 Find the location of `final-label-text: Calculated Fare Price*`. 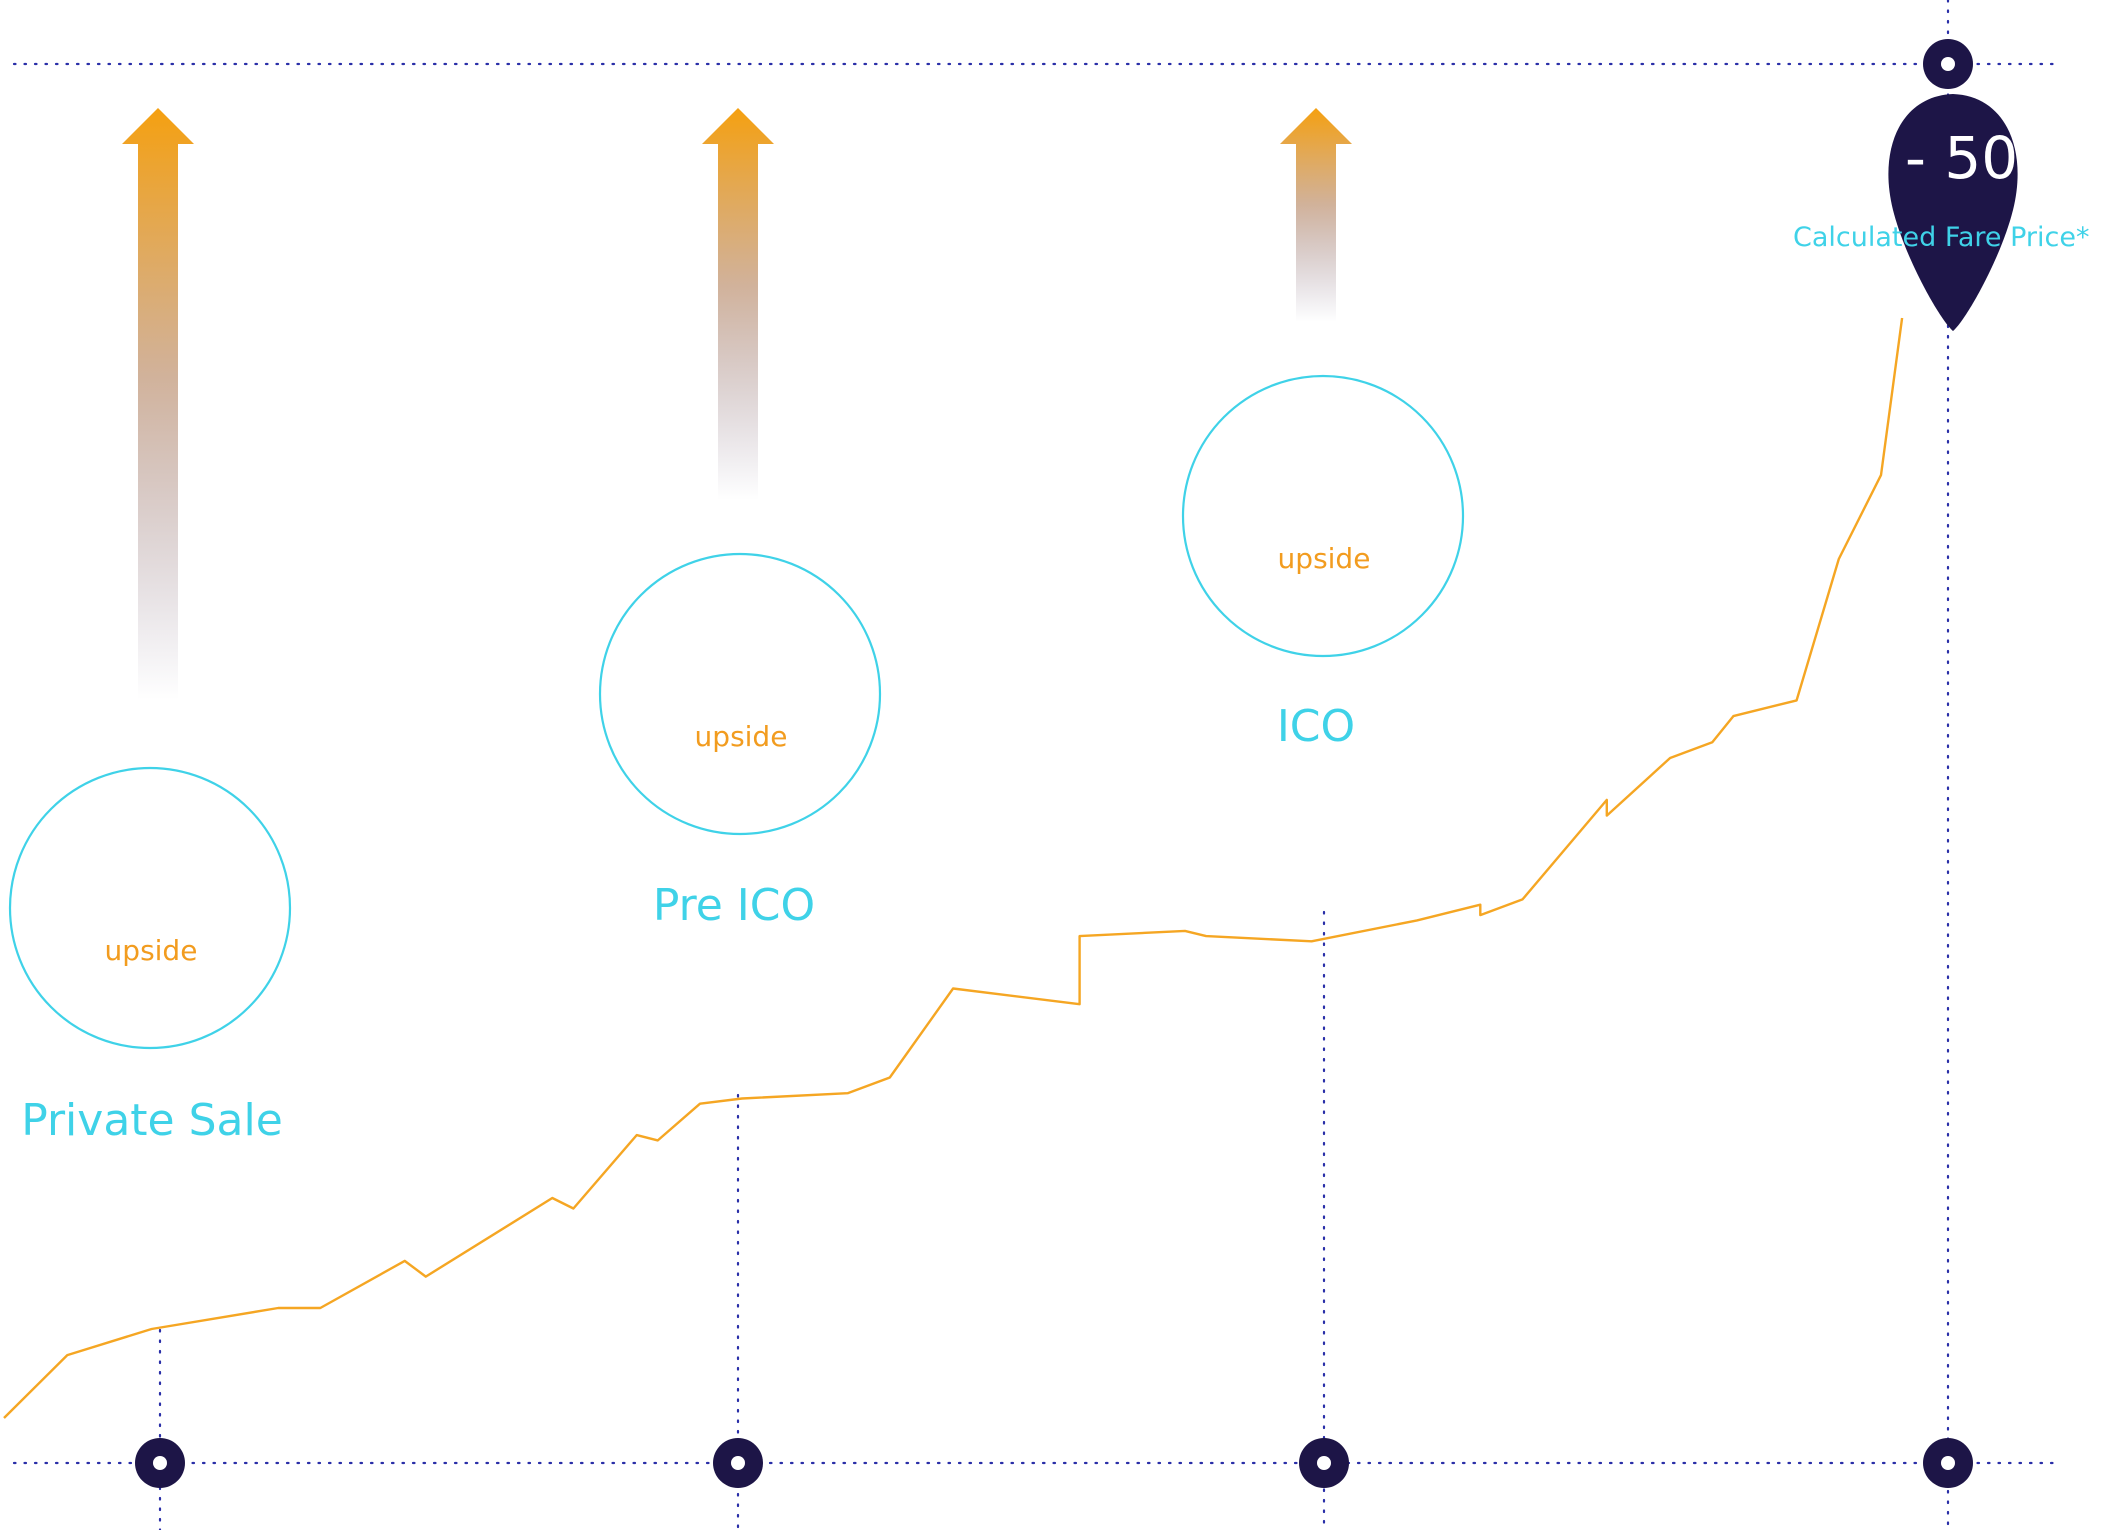

final-label-text: Calculated Fare Price* is located at coordinates (1941, 237).